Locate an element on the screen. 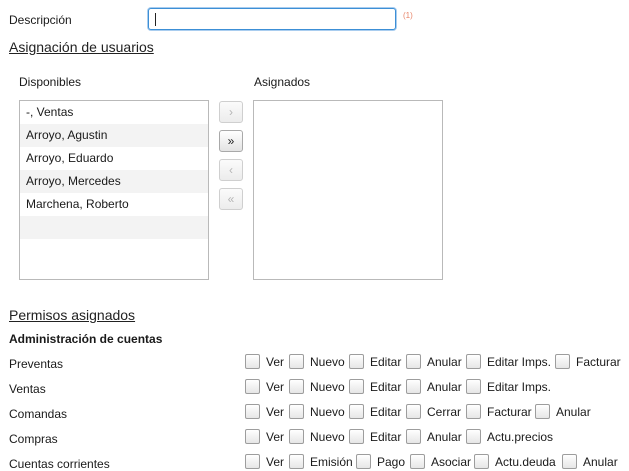 This screenshot has width=629, height=471. permission-option-label: Actu.deuda is located at coordinates (525, 462).